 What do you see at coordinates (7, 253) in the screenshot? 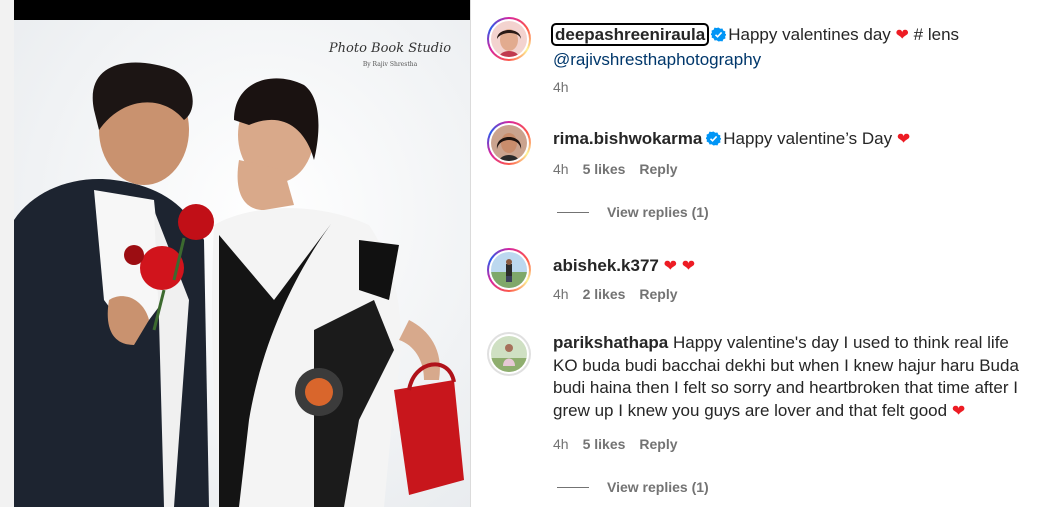
I see `page-gutter` at bounding box center [7, 253].